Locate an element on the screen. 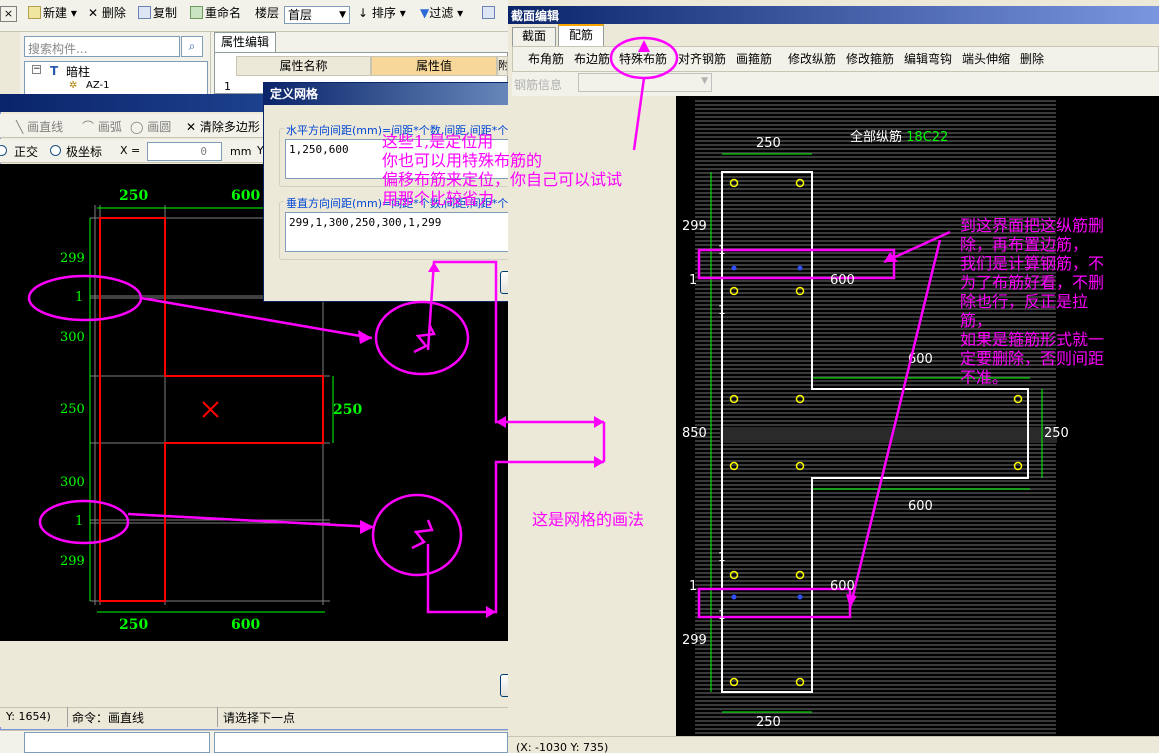 Image resolution: width=1159 pixels, height=753 pixels. left-dim-299-bottom: 299 is located at coordinates (72, 561).